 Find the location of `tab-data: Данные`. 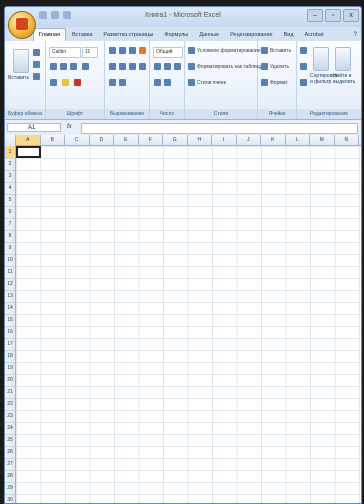

tab-data: Данные is located at coordinates (209, 35).